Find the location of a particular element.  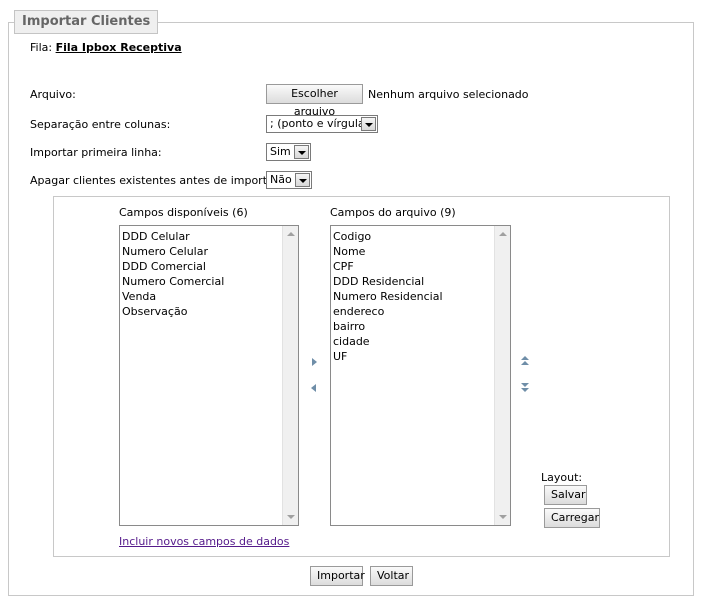

list-item: DDD Residencial is located at coordinates (421, 281).